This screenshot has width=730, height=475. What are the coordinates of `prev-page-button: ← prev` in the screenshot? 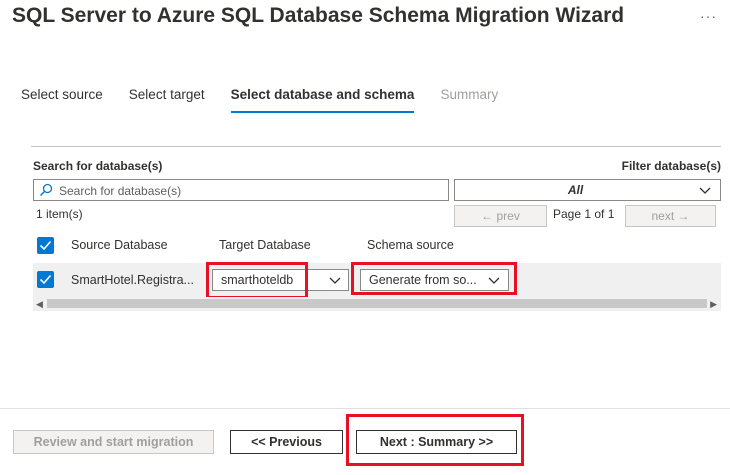 It's located at (500, 216).